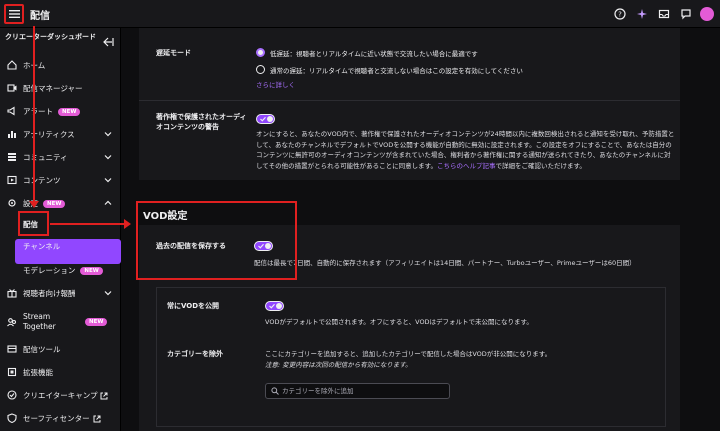 This screenshot has height=431, width=720. I want to click on whispers-button, so click(686, 14).